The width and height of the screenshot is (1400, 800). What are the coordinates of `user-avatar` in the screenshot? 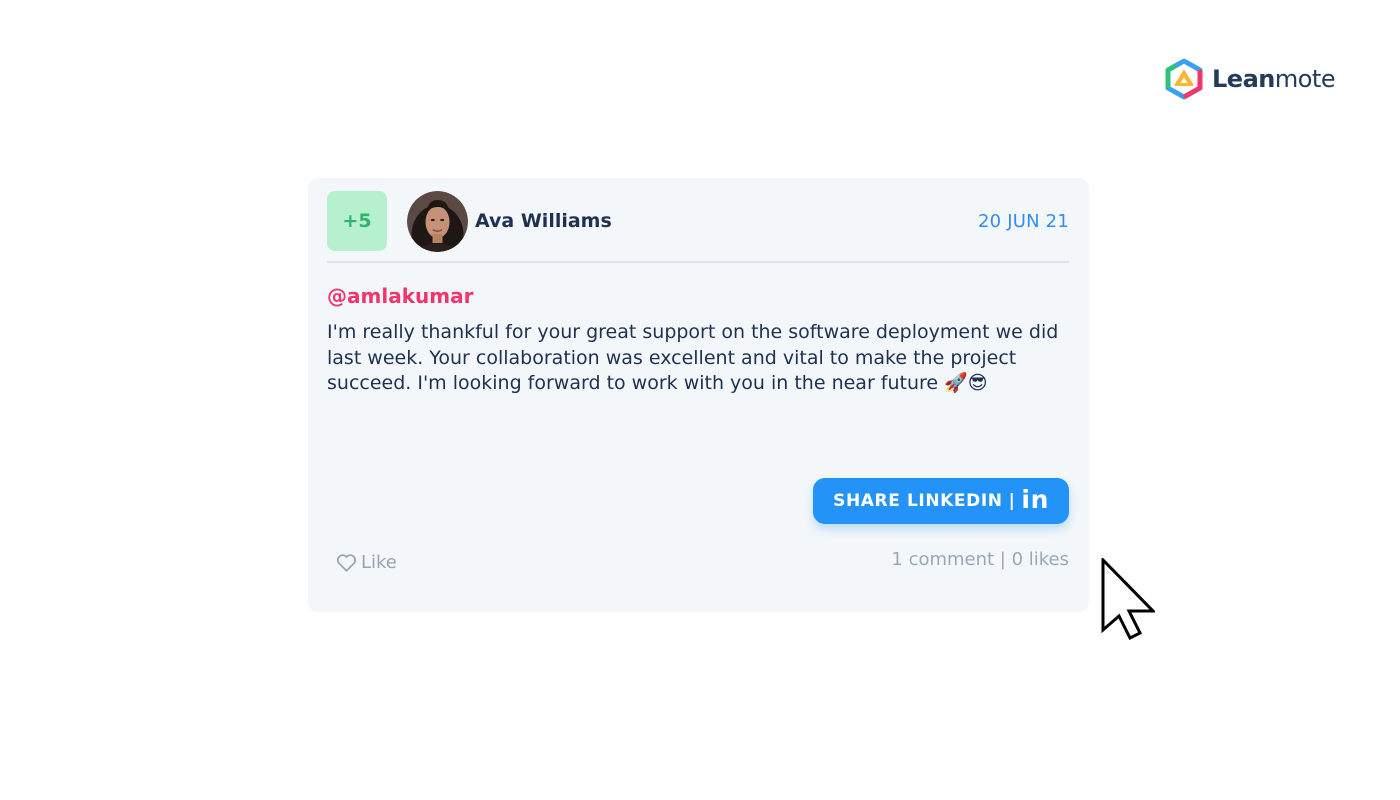 It's located at (437, 221).